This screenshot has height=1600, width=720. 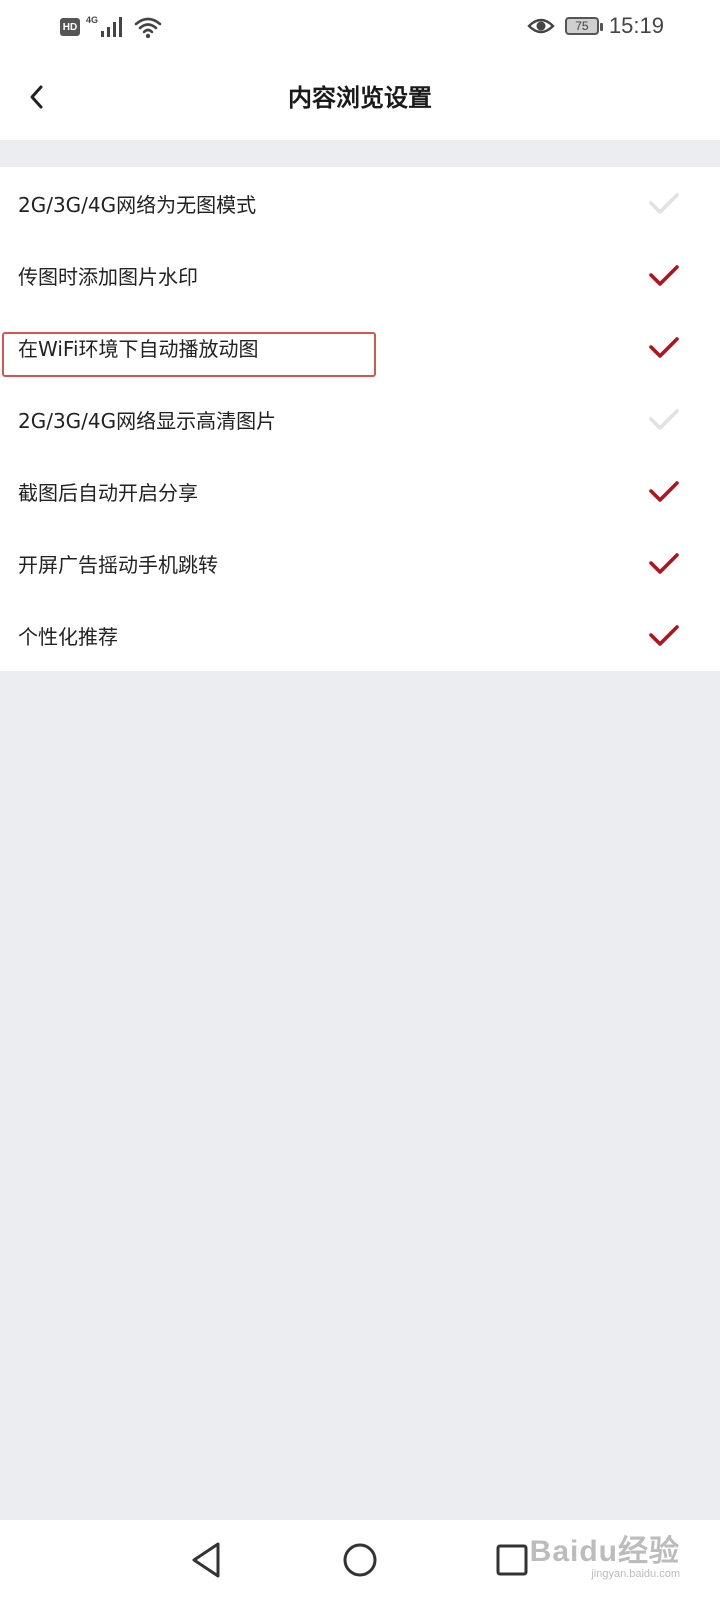 I want to click on status-right-group: 75 15:19, so click(x=595, y=26).